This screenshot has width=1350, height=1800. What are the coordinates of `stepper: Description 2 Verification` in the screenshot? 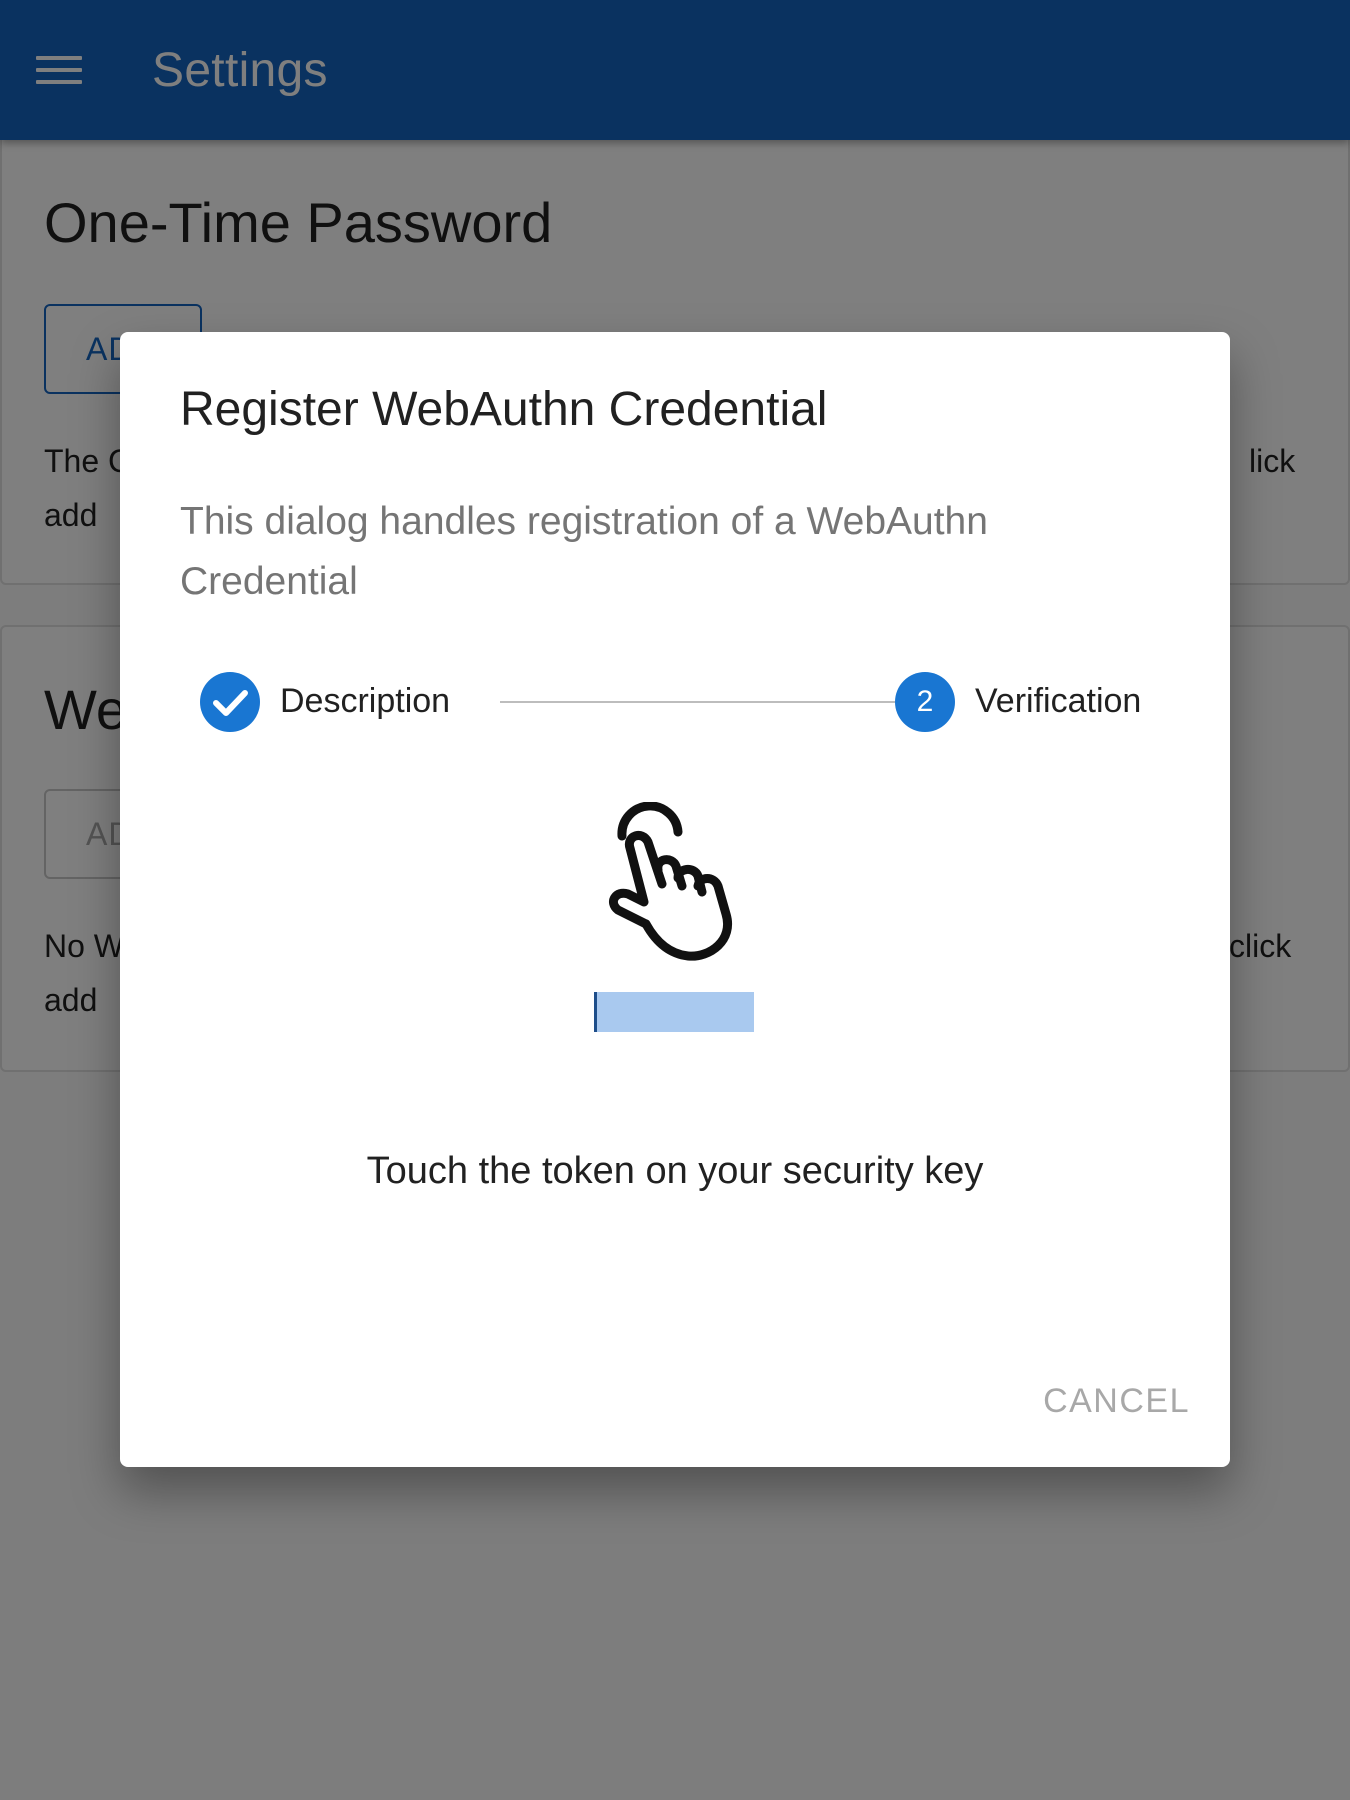 It's located at (685, 702).